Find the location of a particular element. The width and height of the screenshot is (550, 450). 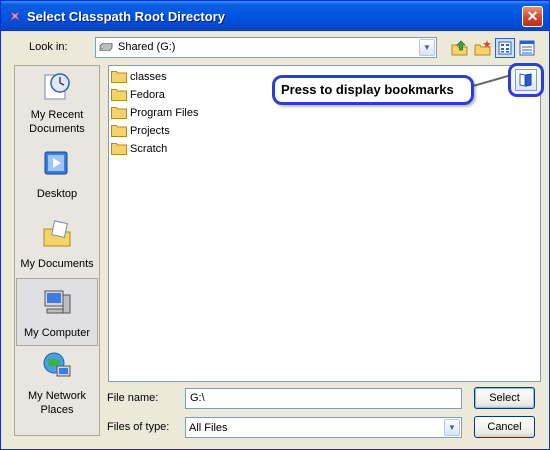

look-in-dropdown: Shared (G:) ▼ is located at coordinates (266, 47).